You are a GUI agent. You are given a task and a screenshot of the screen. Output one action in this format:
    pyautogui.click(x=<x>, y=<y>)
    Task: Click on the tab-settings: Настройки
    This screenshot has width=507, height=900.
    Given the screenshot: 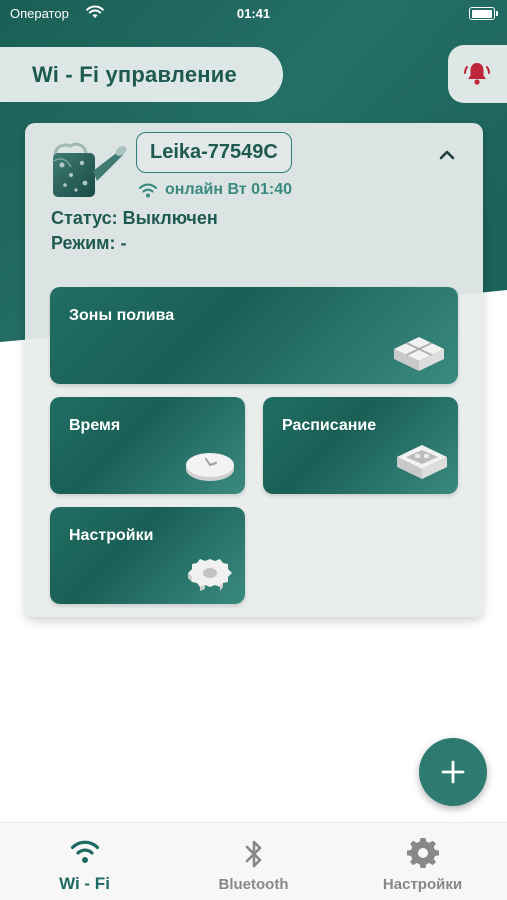 What is the action you would take?
    pyautogui.click(x=422, y=861)
    